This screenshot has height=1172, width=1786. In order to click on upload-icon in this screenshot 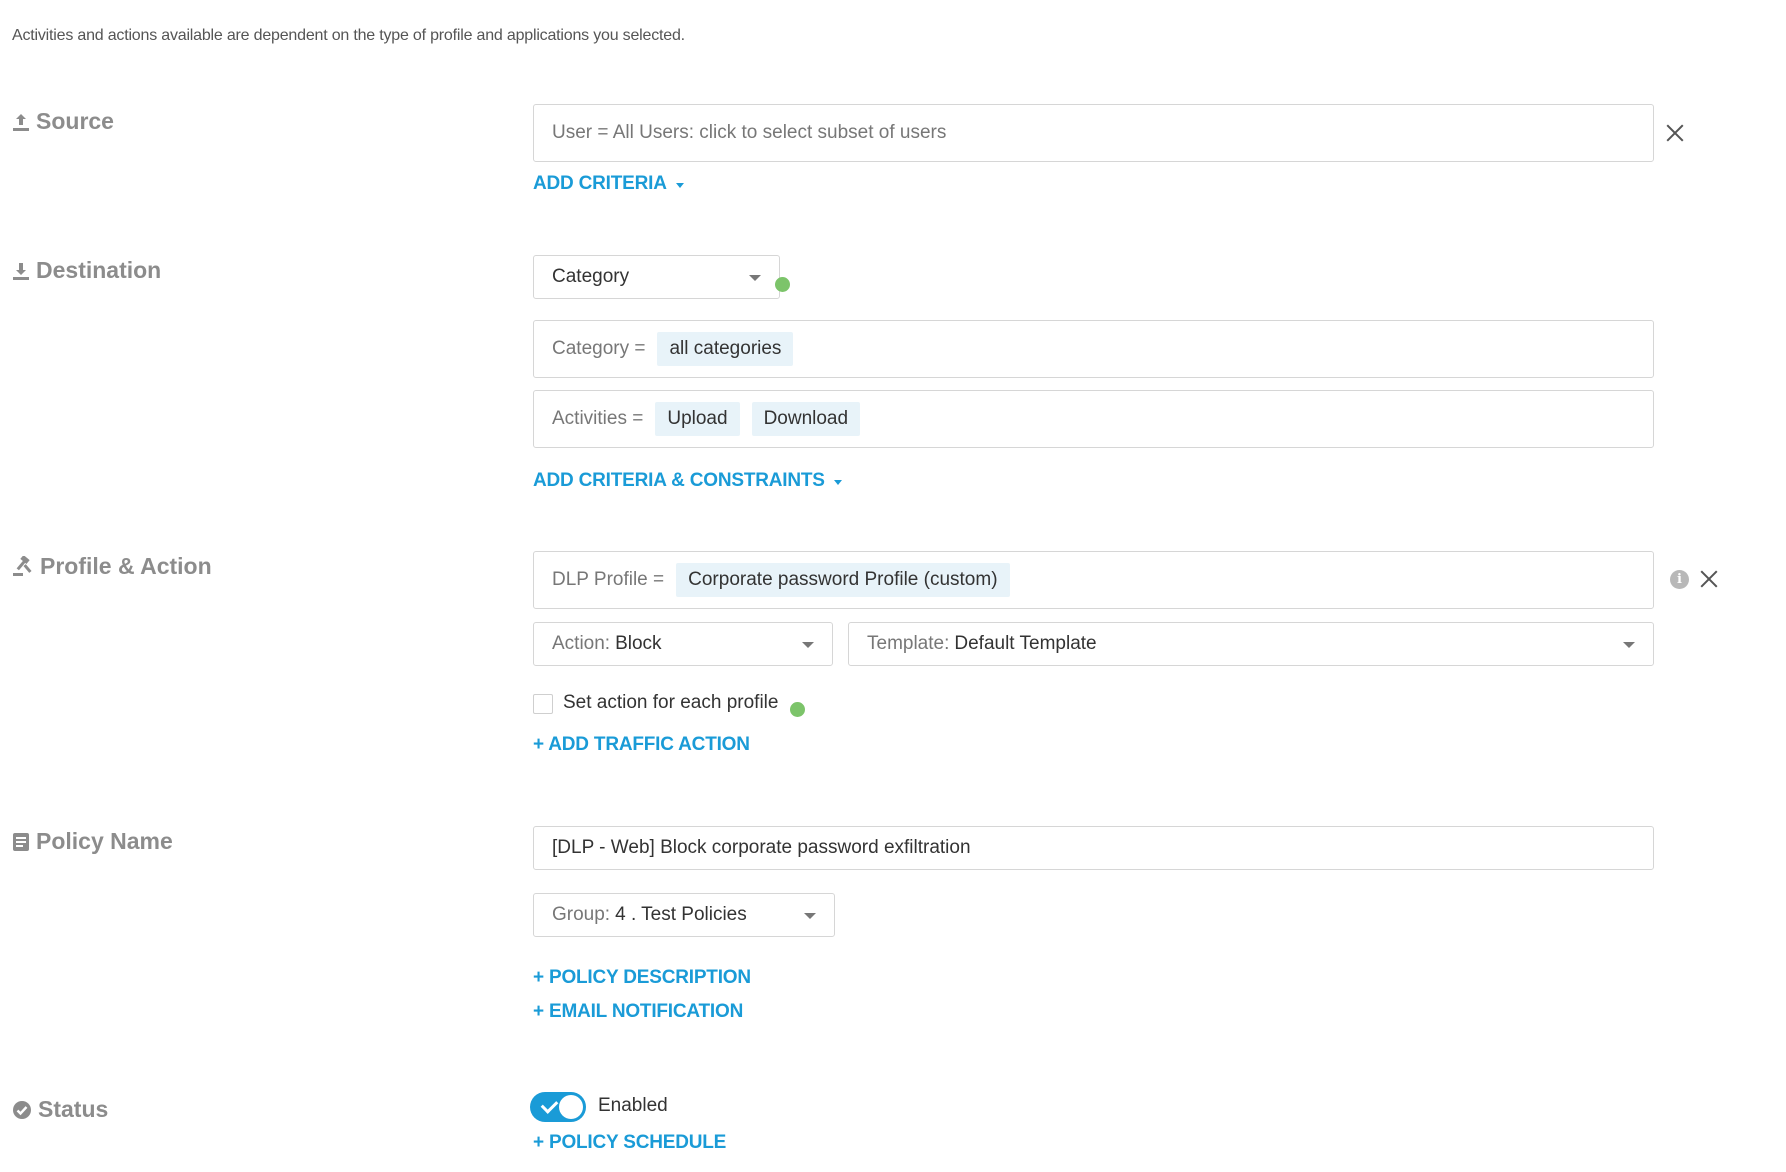, I will do `click(21, 122)`.